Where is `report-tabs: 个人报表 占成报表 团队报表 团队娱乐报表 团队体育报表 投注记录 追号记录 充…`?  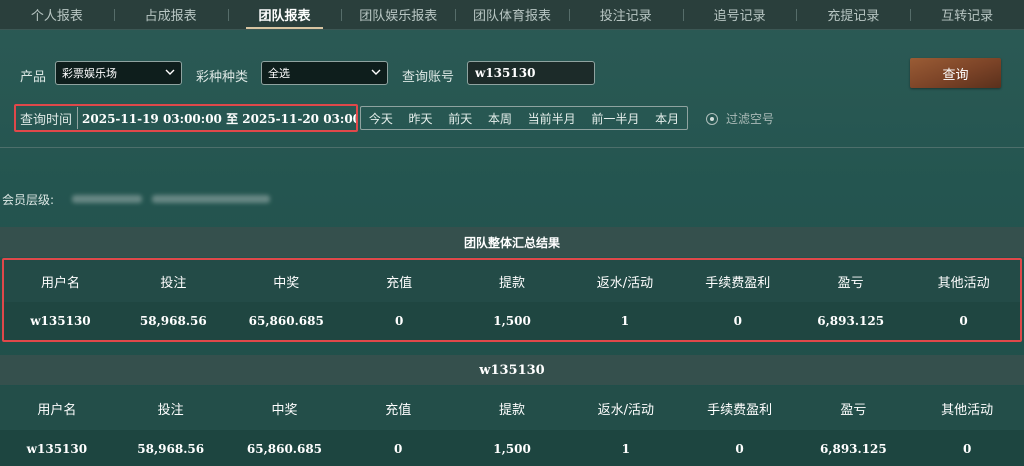 report-tabs: 个人报表 占成报表 团队报表 团队娱乐报表 团队体育报表 投注记录 追号记录 充… is located at coordinates (512, 15).